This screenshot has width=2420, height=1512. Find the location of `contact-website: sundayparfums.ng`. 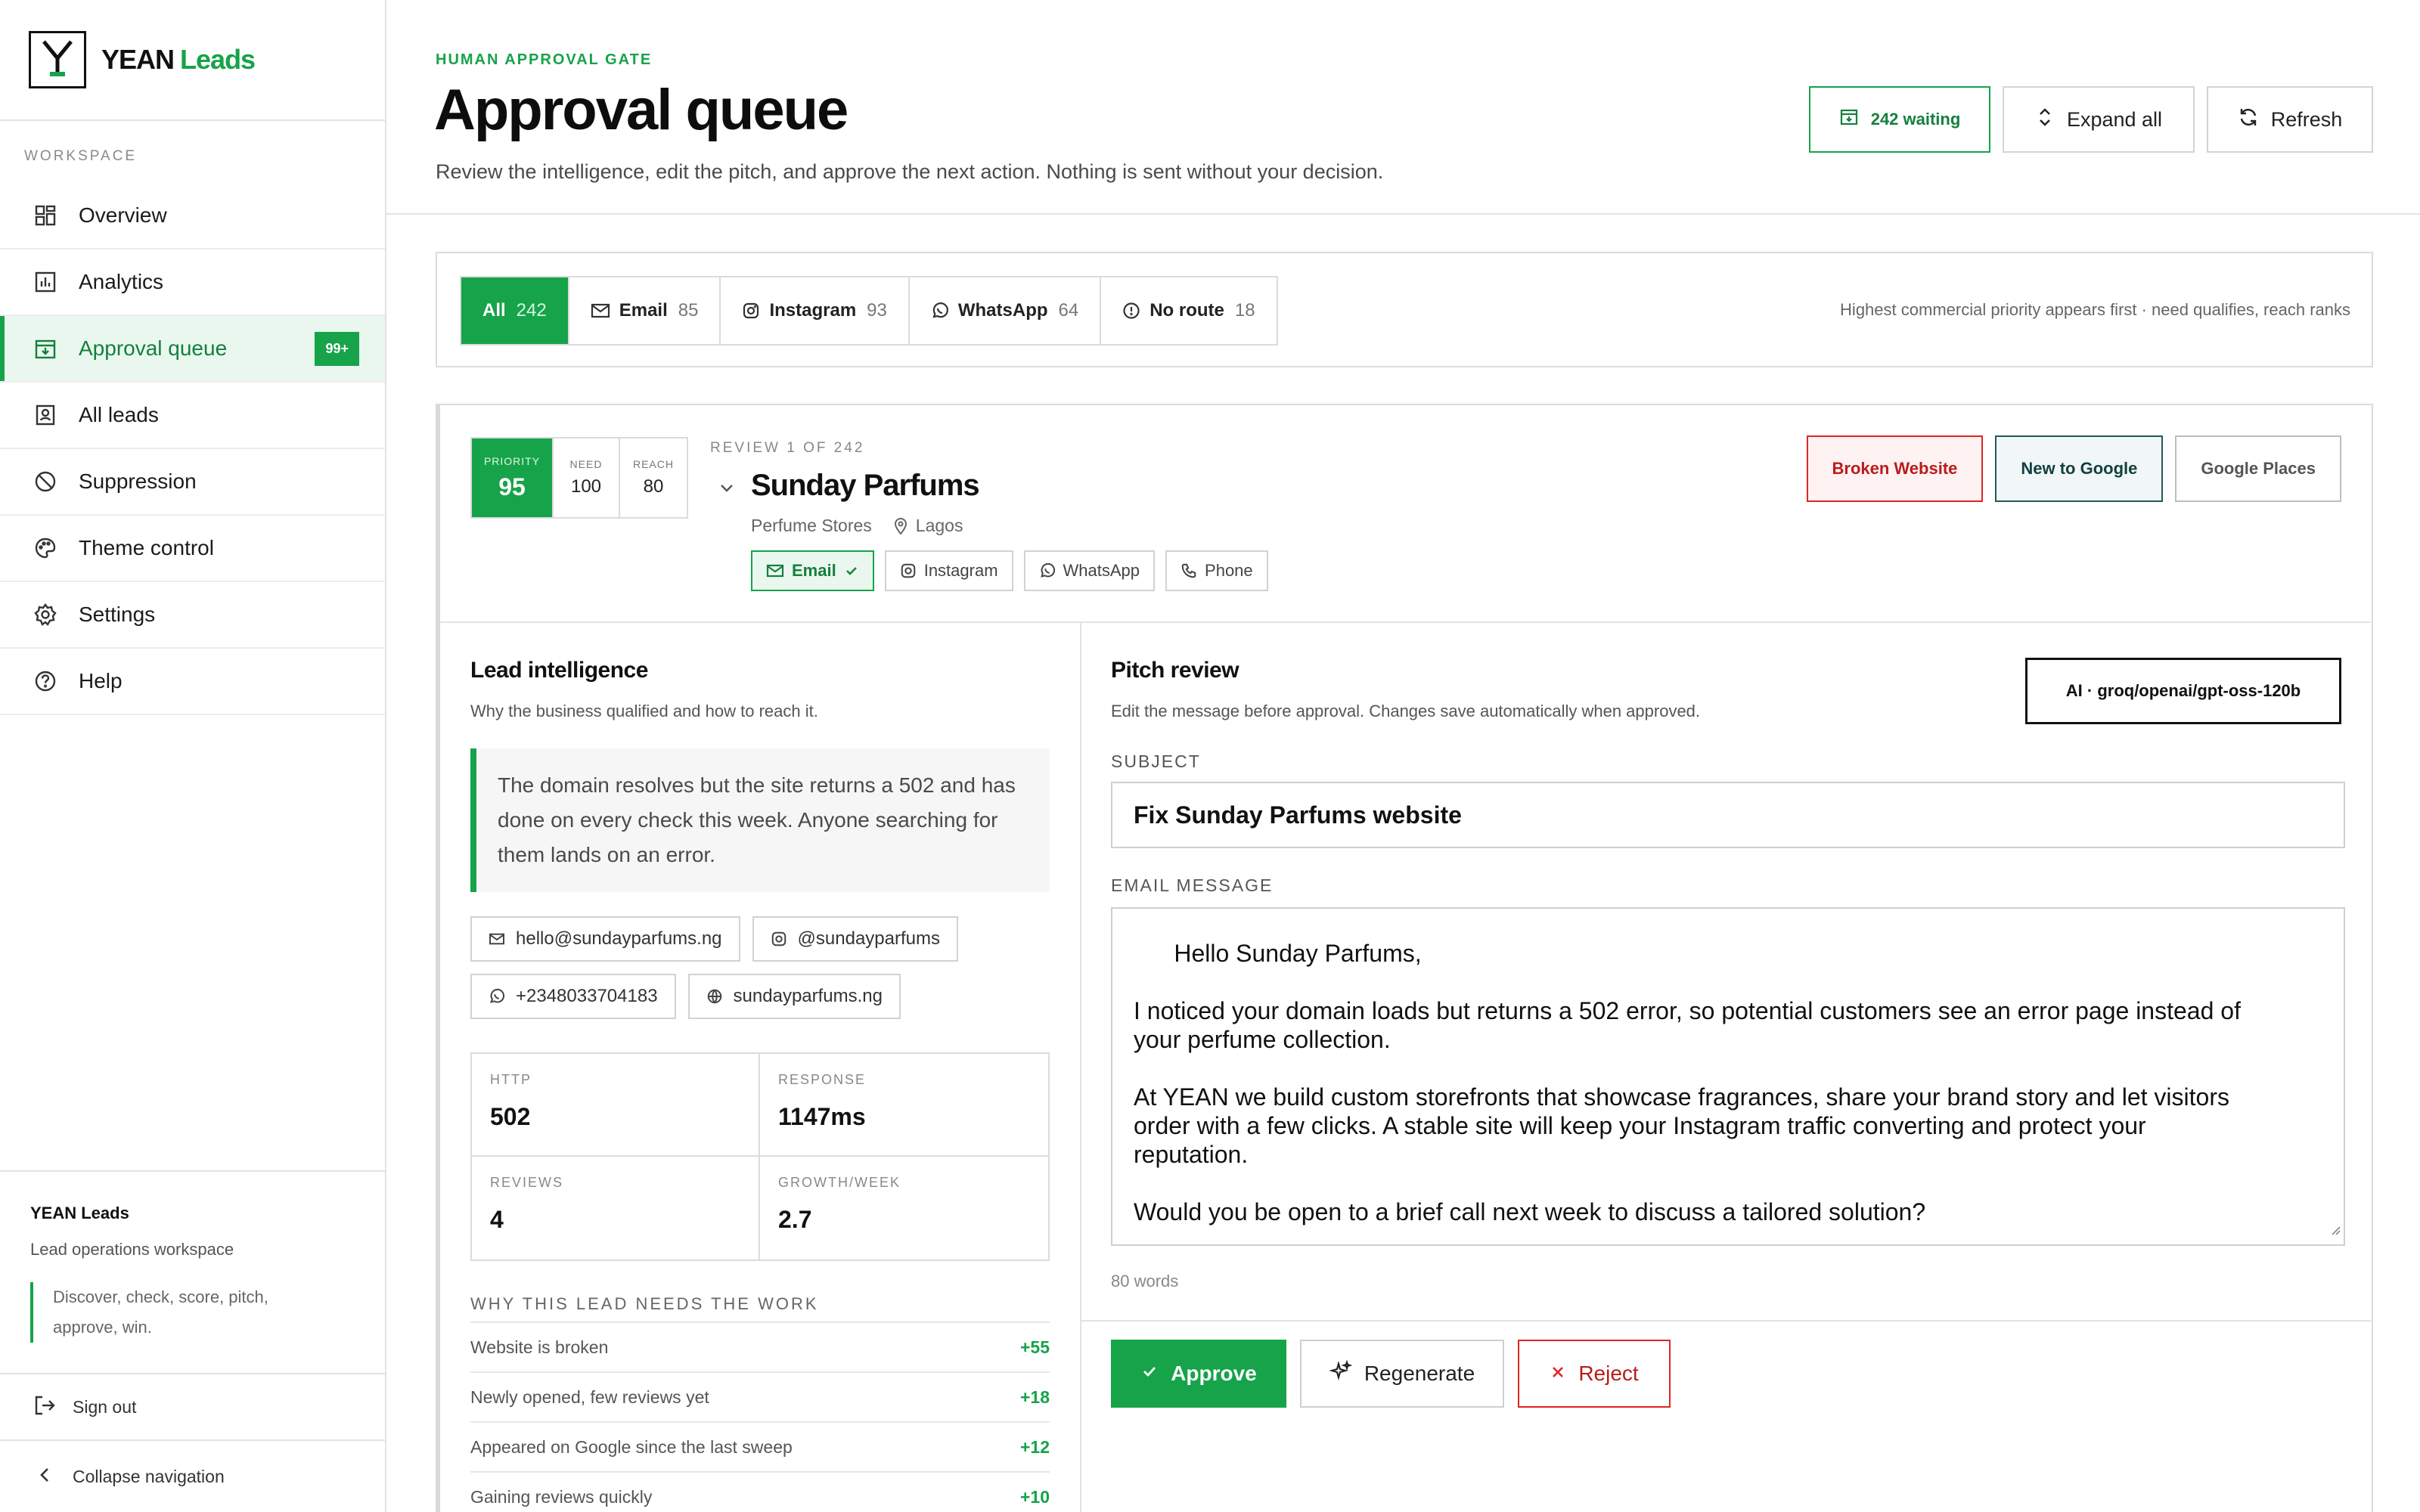

contact-website: sundayparfums.ng is located at coordinates (794, 996).